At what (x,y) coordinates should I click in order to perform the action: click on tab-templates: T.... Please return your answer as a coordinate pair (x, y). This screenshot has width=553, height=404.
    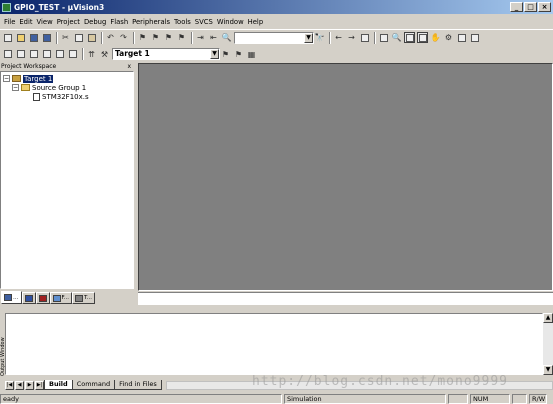
    Looking at the image, I should click on (83, 298).